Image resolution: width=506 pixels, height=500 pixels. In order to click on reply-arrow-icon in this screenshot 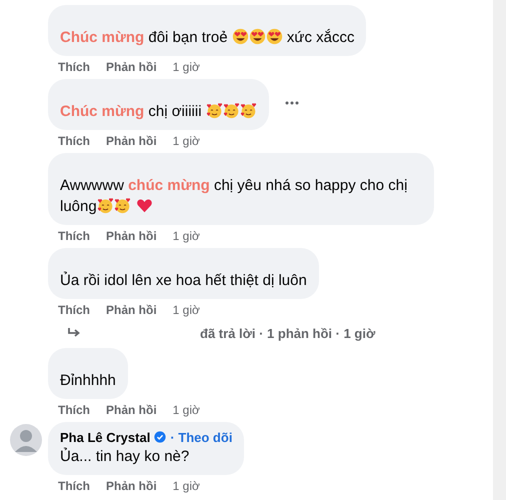, I will do `click(75, 333)`.